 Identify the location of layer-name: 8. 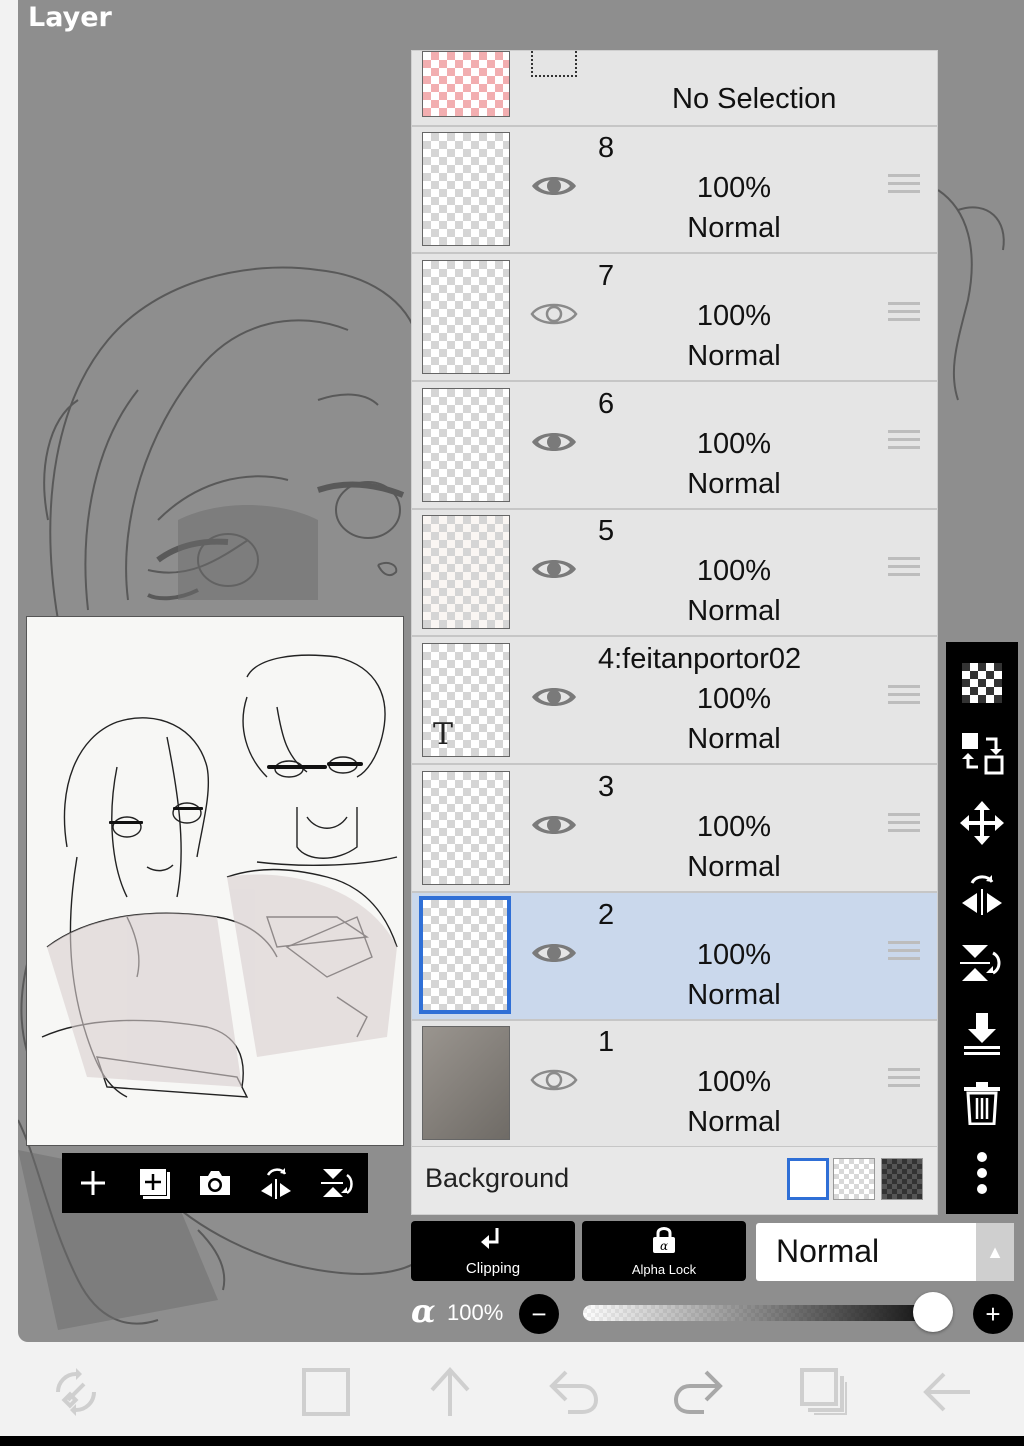
(606, 148).